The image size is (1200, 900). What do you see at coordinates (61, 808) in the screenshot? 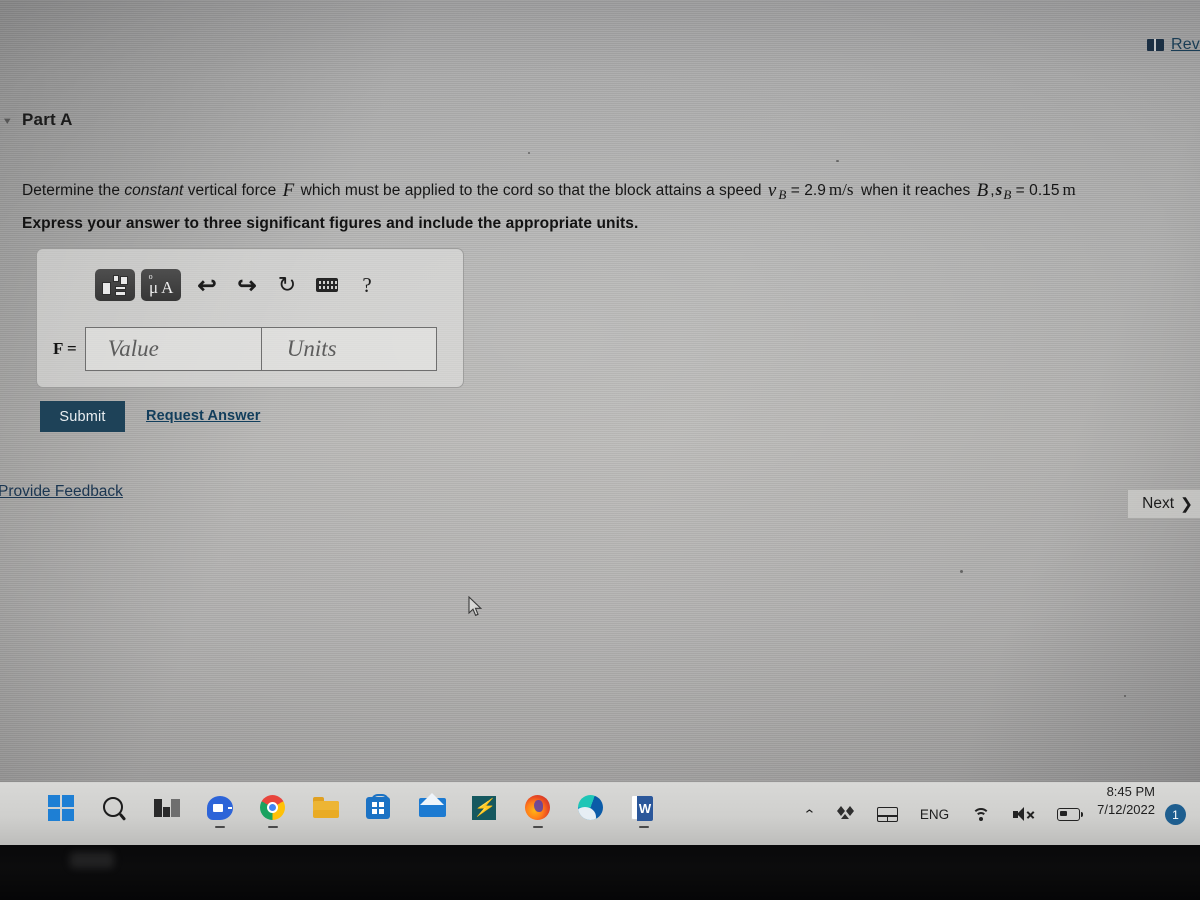
I see `start-button` at bounding box center [61, 808].